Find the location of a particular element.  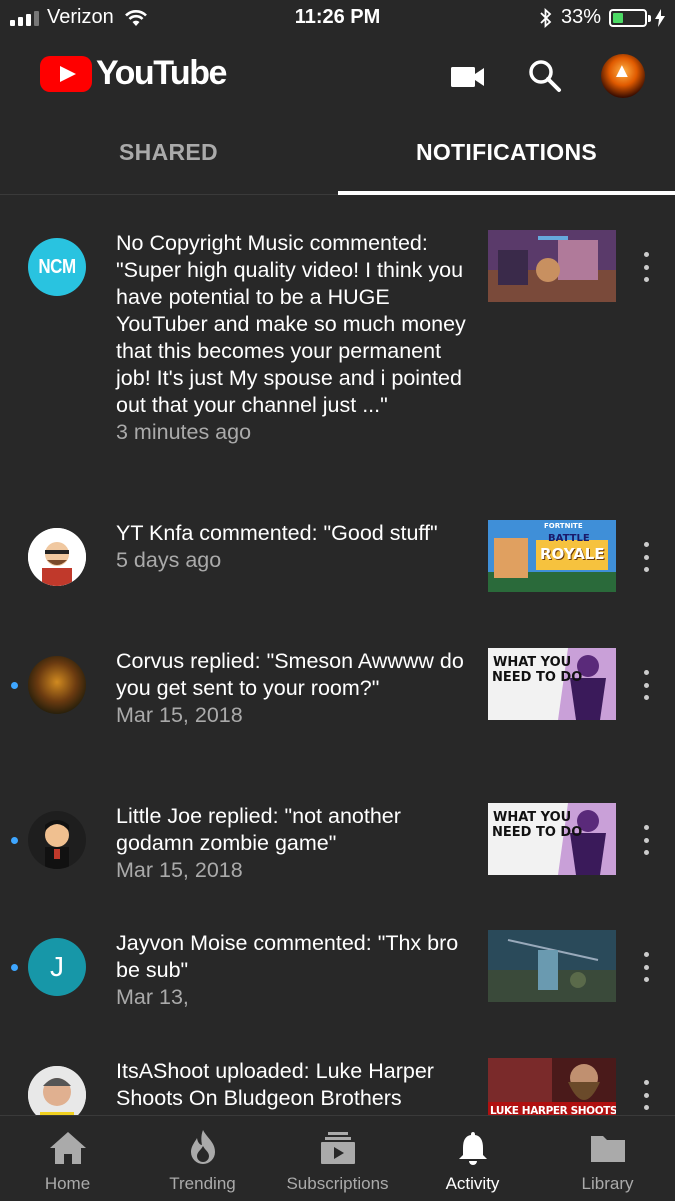

search-icon is located at coordinates (545, 76).